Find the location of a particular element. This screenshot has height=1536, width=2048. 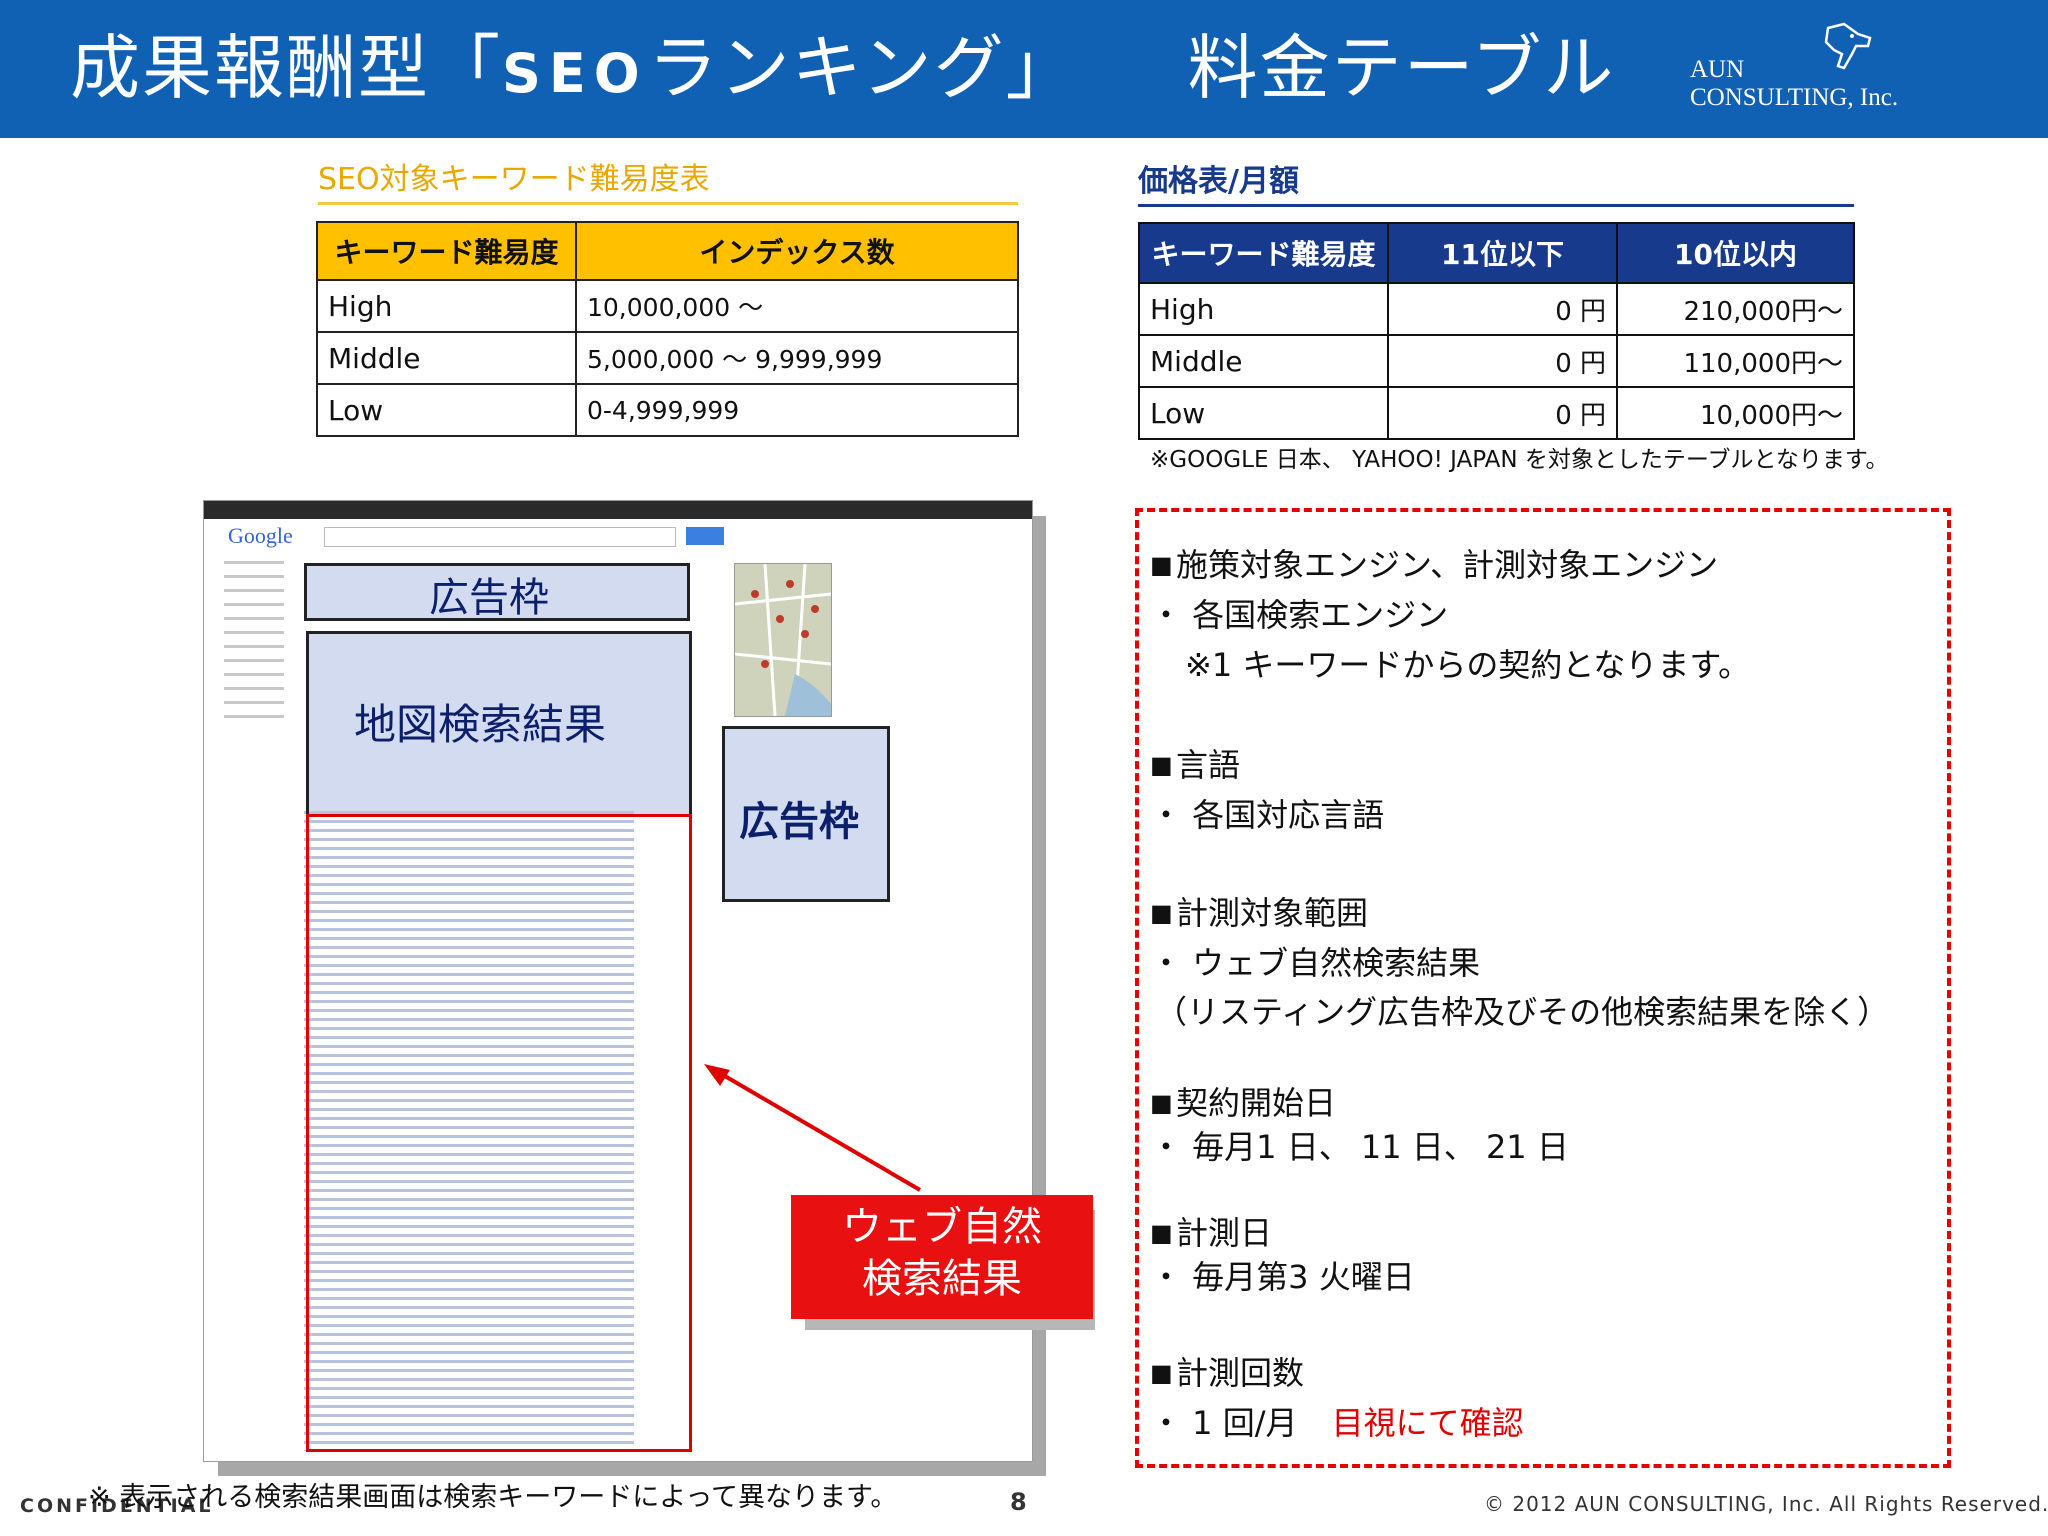

table-row: Low 0 円 10,000円～ is located at coordinates (1496, 413).